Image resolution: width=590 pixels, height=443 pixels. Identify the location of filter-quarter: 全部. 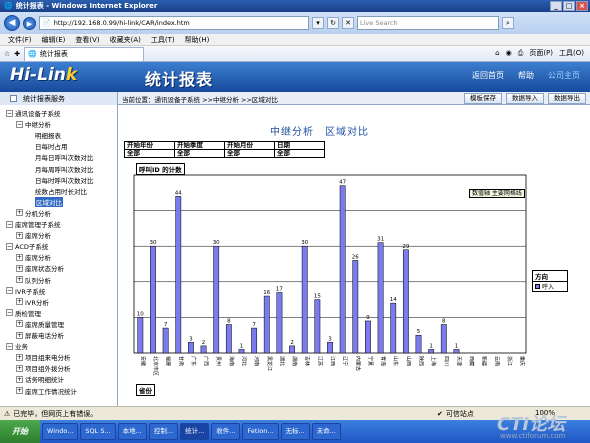
(199, 153).